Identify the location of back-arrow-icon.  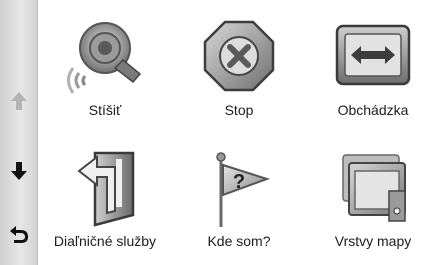
(18, 234).